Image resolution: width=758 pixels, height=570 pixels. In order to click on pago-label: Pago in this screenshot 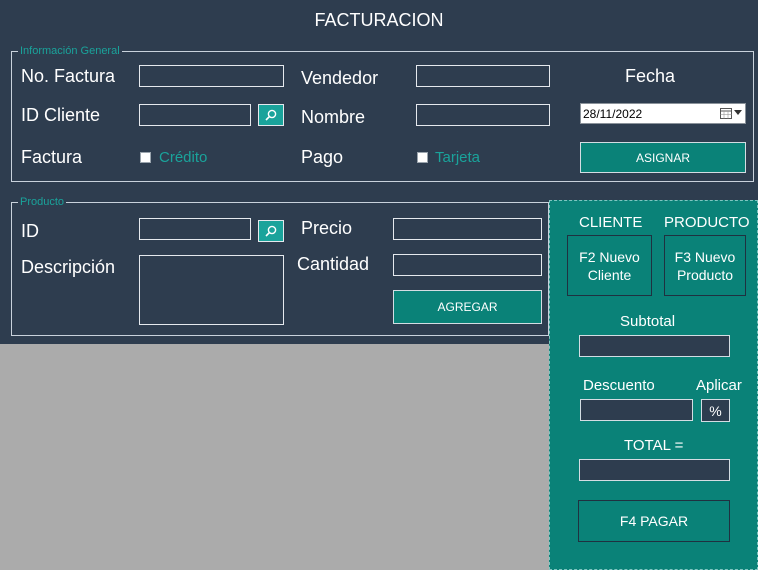, I will do `click(322, 157)`.